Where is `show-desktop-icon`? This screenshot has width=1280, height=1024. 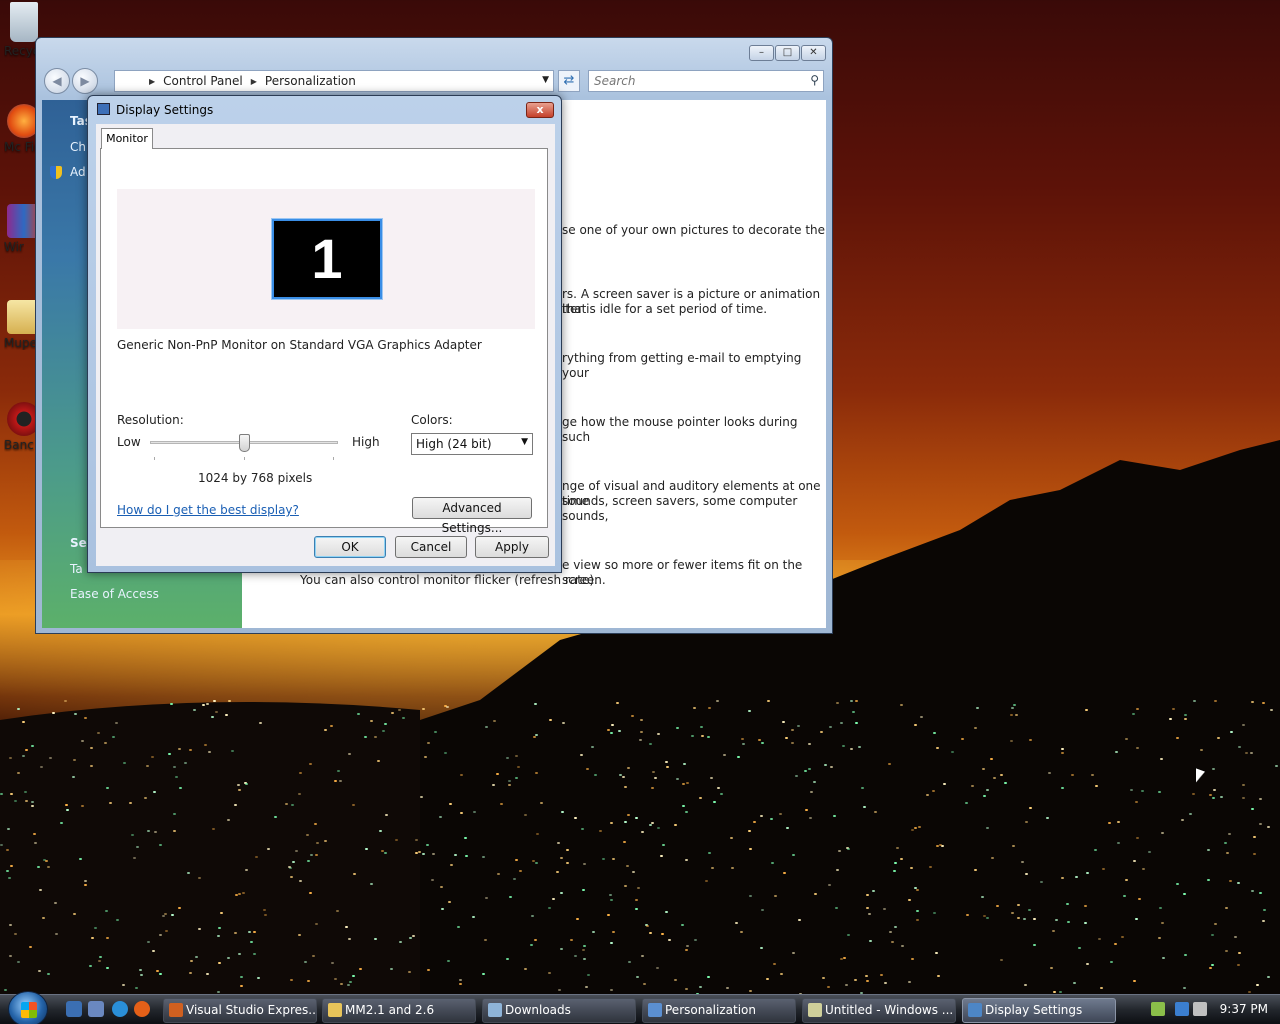
show-desktop-icon is located at coordinates (74, 1009).